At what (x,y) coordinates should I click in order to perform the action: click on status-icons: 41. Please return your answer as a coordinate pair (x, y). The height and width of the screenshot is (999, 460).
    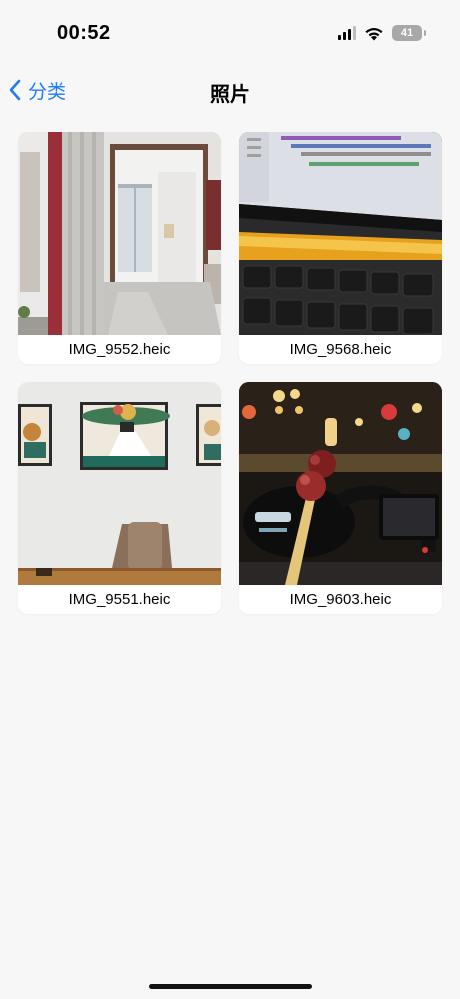
    Looking at the image, I should click on (382, 33).